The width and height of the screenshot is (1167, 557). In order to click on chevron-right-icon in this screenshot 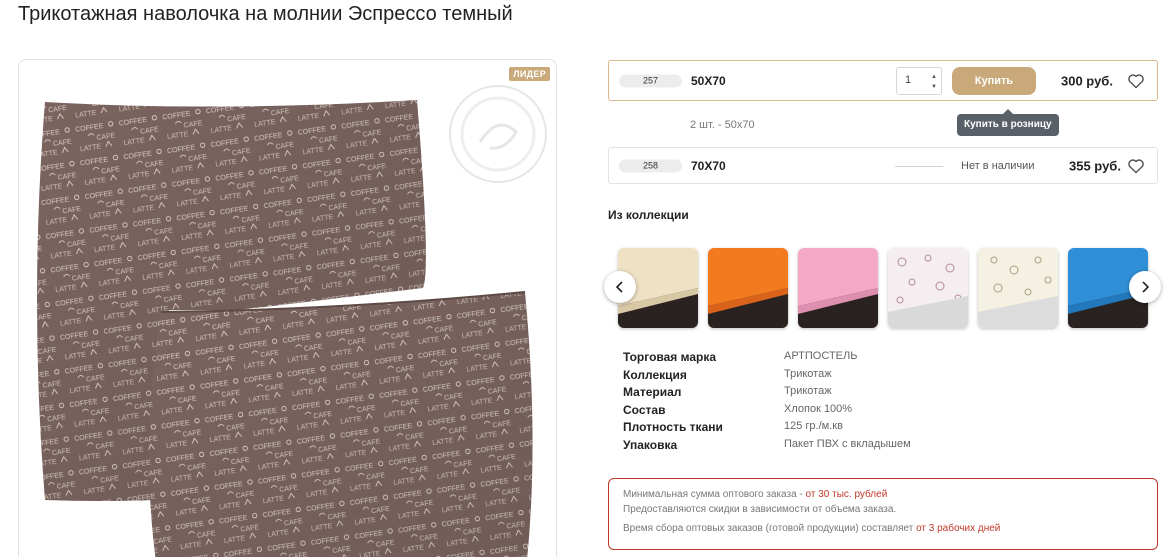, I will do `click(1146, 287)`.